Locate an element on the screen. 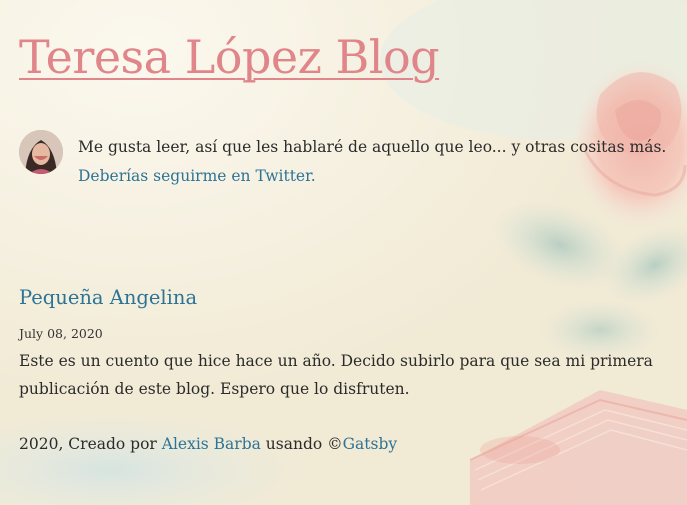 Image resolution: width=687 pixels, height=505 pixels. post-date: July 08, 2020 is located at coordinates (61, 333).